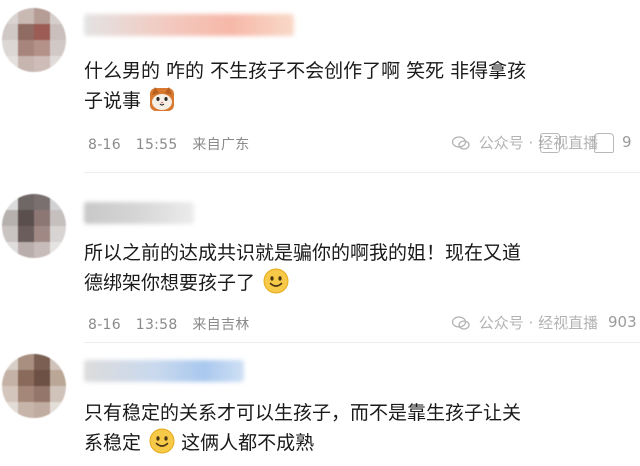  I want to click on comment-location: 来自吉林, so click(221, 325).